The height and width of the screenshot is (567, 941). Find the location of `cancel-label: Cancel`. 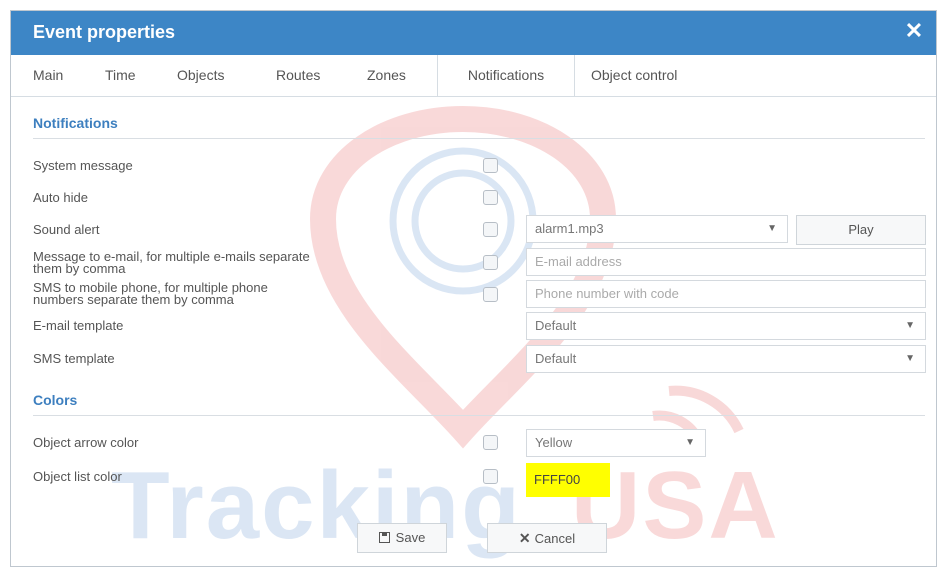

cancel-label: Cancel is located at coordinates (555, 538).